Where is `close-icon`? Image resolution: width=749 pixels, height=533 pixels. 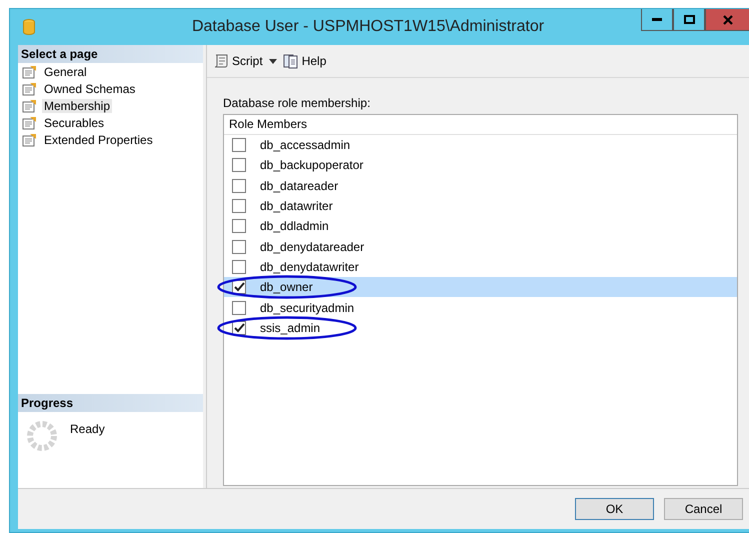
close-icon is located at coordinates (728, 19).